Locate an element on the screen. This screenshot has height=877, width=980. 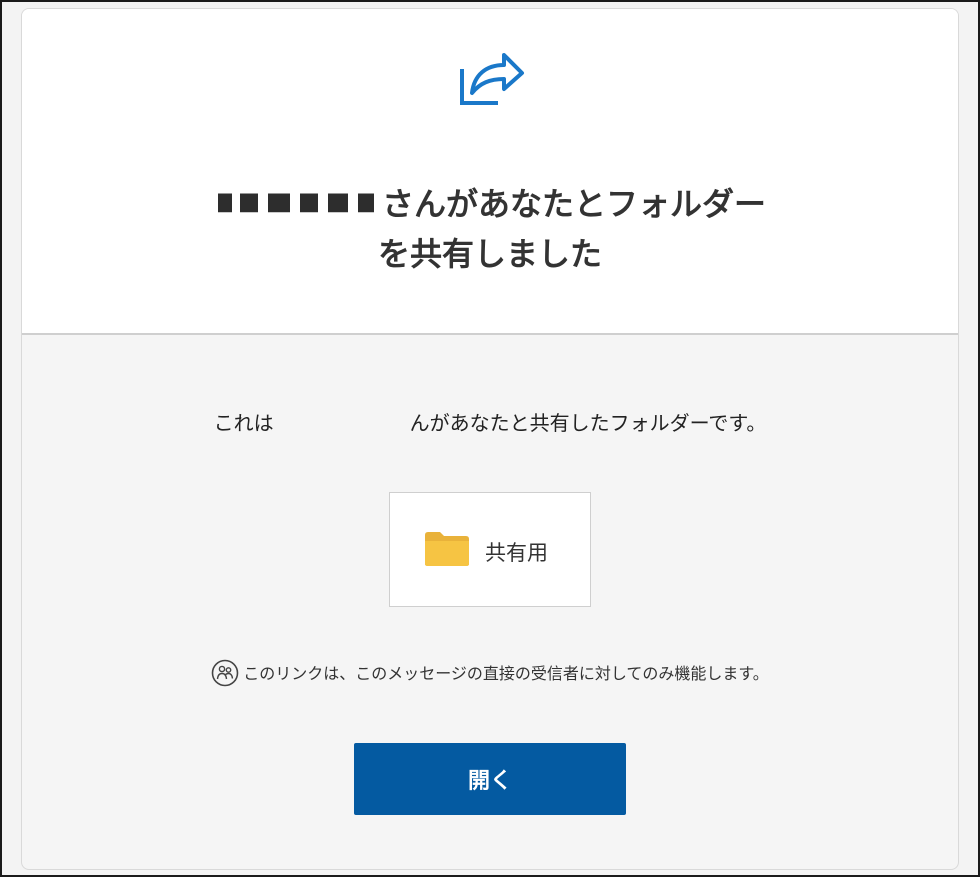
notice-text: このリンクは、このメッセージの直接の受信者に対してのみ機能します。 is located at coordinates (506, 673).